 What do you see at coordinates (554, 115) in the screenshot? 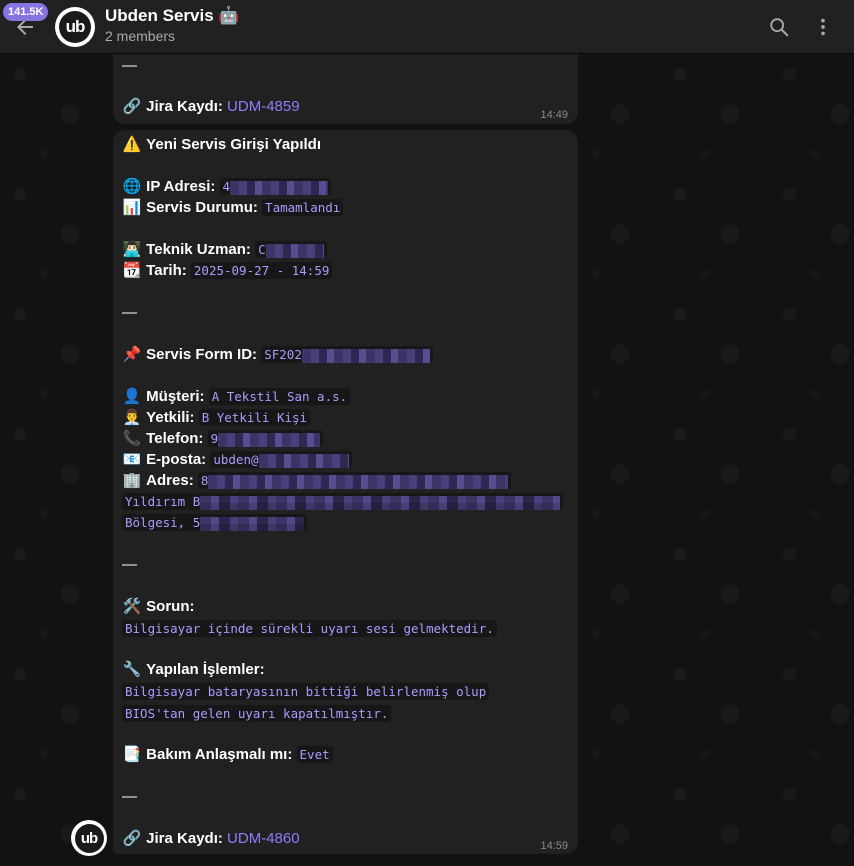
I see `message-time: 14:49` at bounding box center [554, 115].